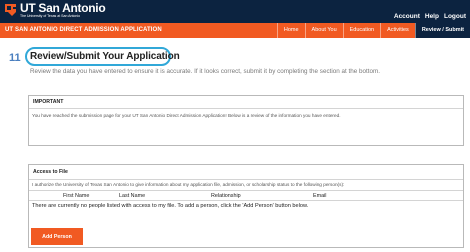 The image size is (470, 252). What do you see at coordinates (290, 30) in the screenshot?
I see `nav-home: Home` at bounding box center [290, 30].